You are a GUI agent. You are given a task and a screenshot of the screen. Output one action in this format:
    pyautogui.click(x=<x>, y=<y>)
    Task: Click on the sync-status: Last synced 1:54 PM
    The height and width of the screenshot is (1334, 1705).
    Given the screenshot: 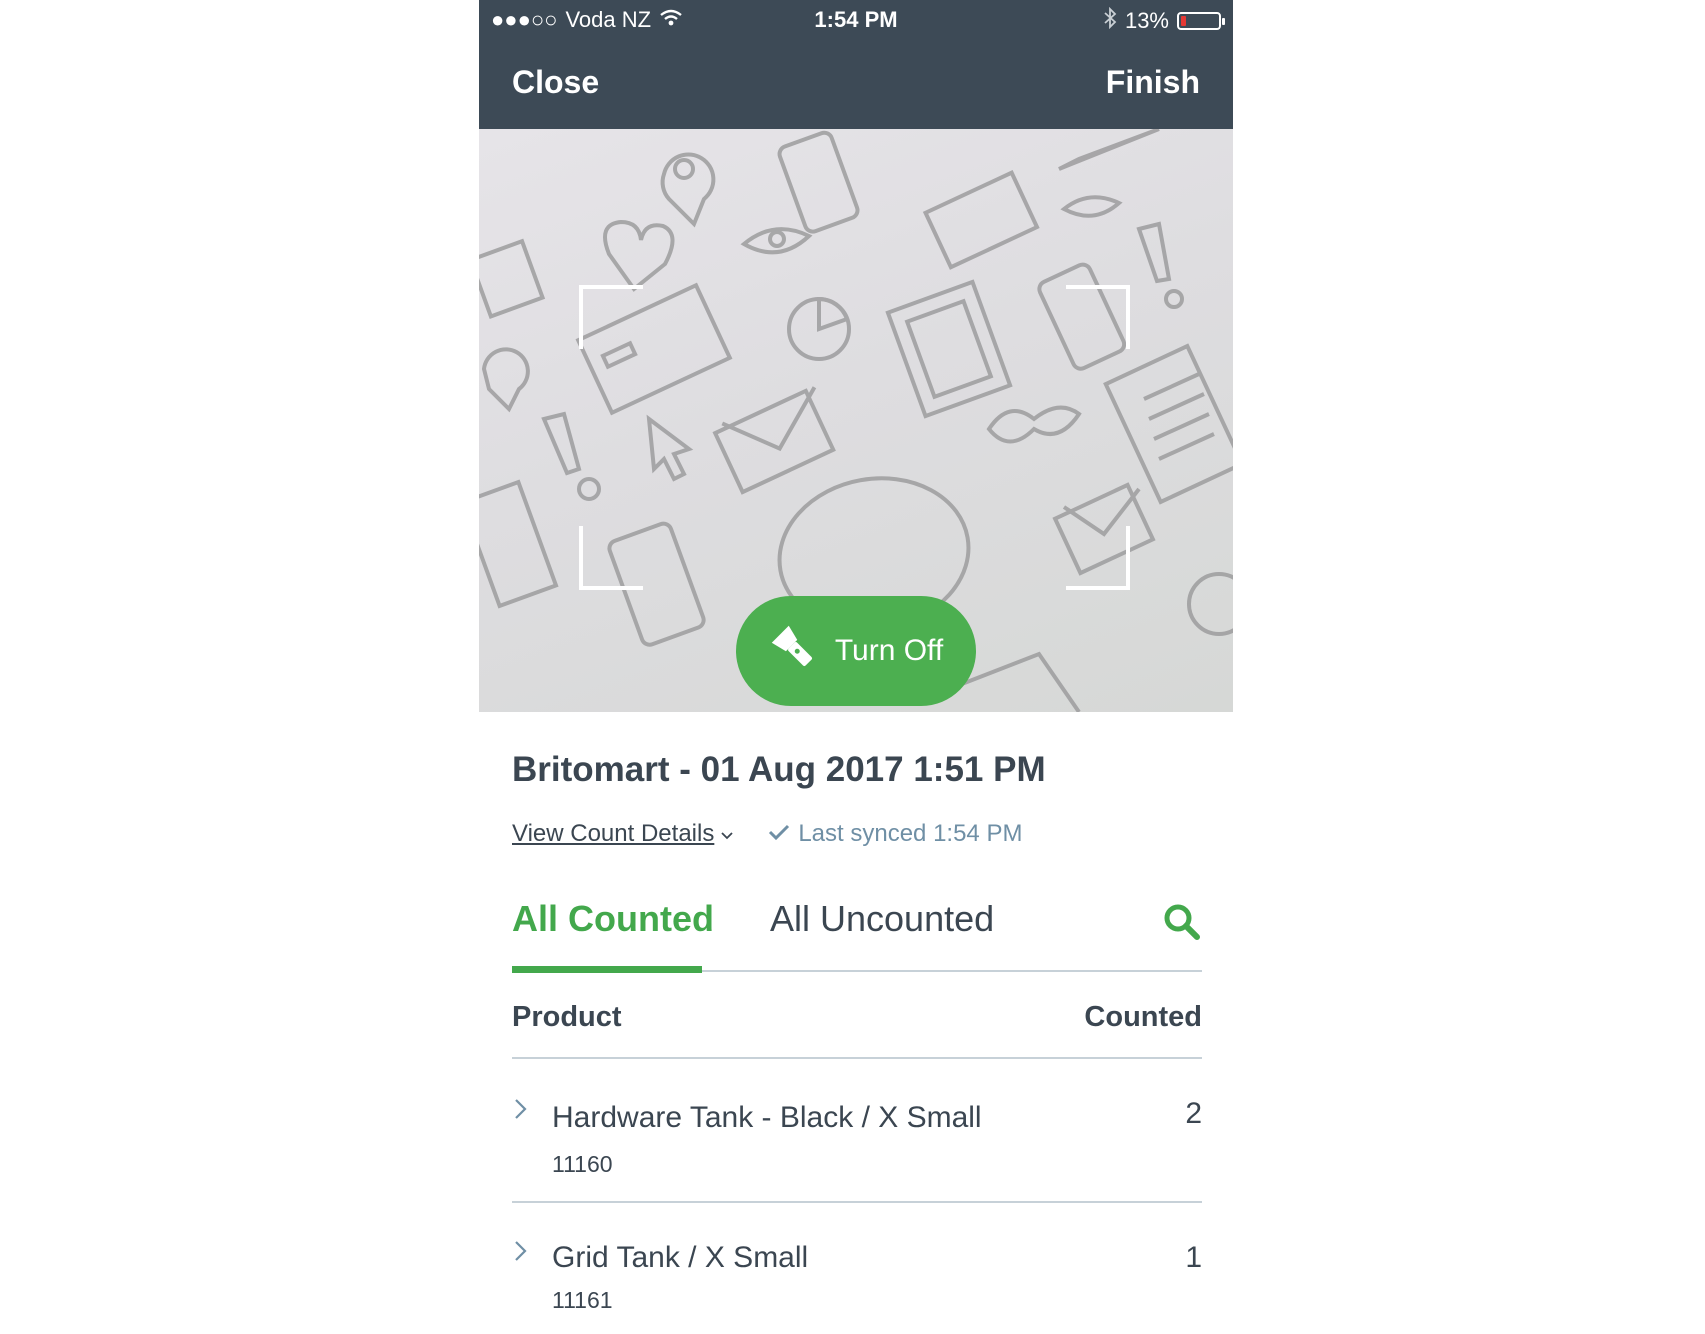 What is the action you would take?
    pyautogui.click(x=895, y=834)
    